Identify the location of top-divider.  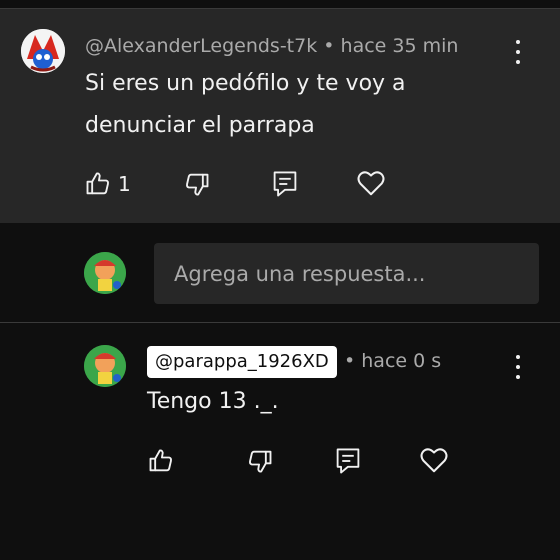
(280, 4).